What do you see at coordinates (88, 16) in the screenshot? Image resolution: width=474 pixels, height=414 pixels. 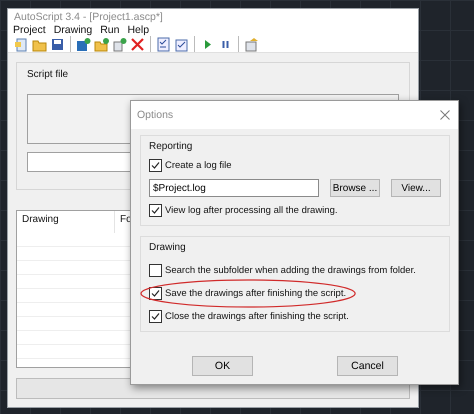 I see `window-title: AutoScript 3.4 - [Project1.ascp*]` at bounding box center [88, 16].